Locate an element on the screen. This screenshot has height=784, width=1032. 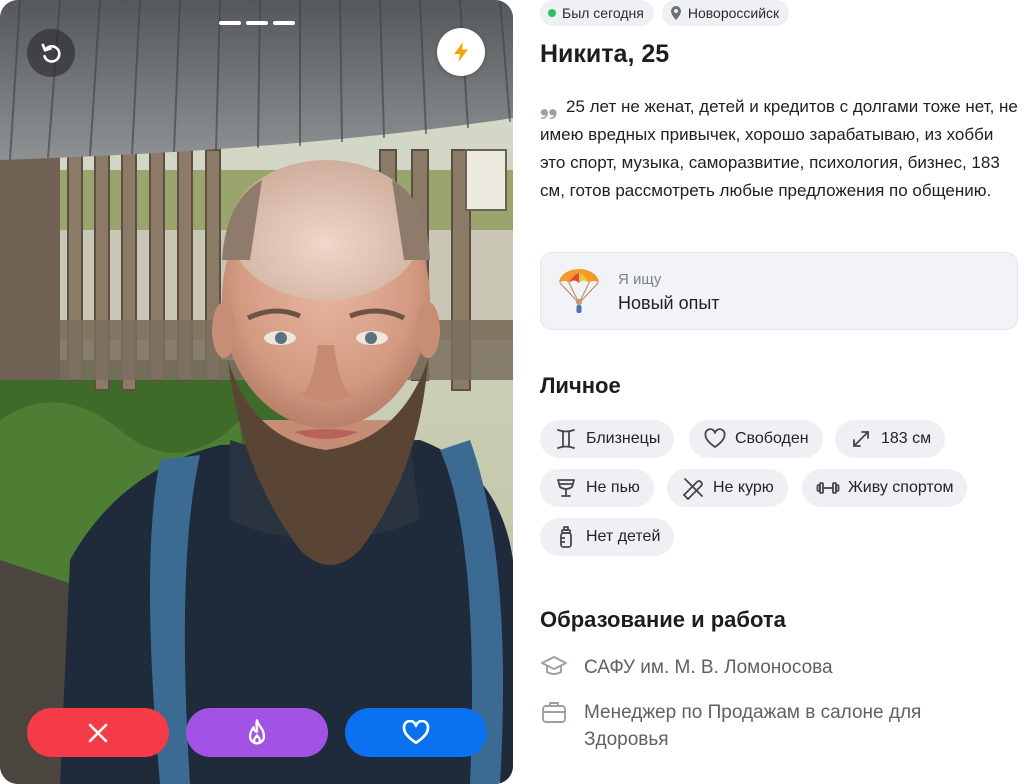
action-bar is located at coordinates (257, 732).